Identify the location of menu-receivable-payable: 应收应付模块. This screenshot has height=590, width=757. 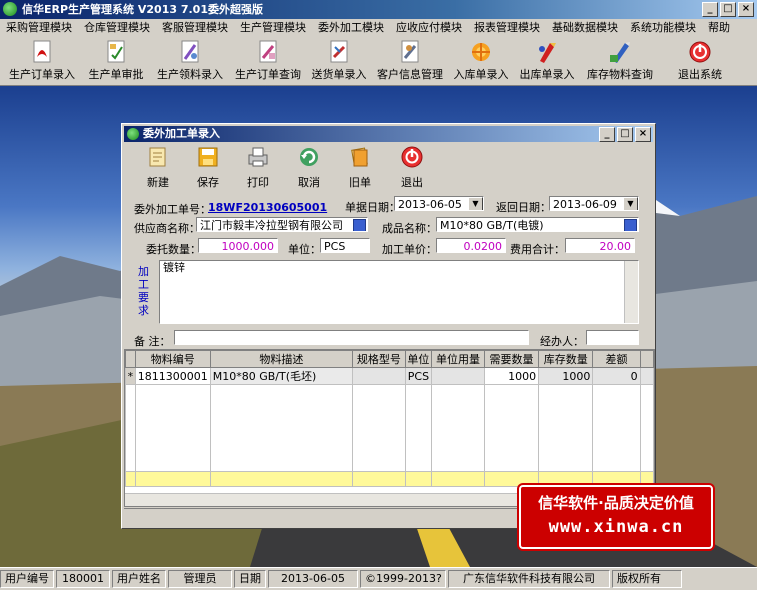
(429, 28).